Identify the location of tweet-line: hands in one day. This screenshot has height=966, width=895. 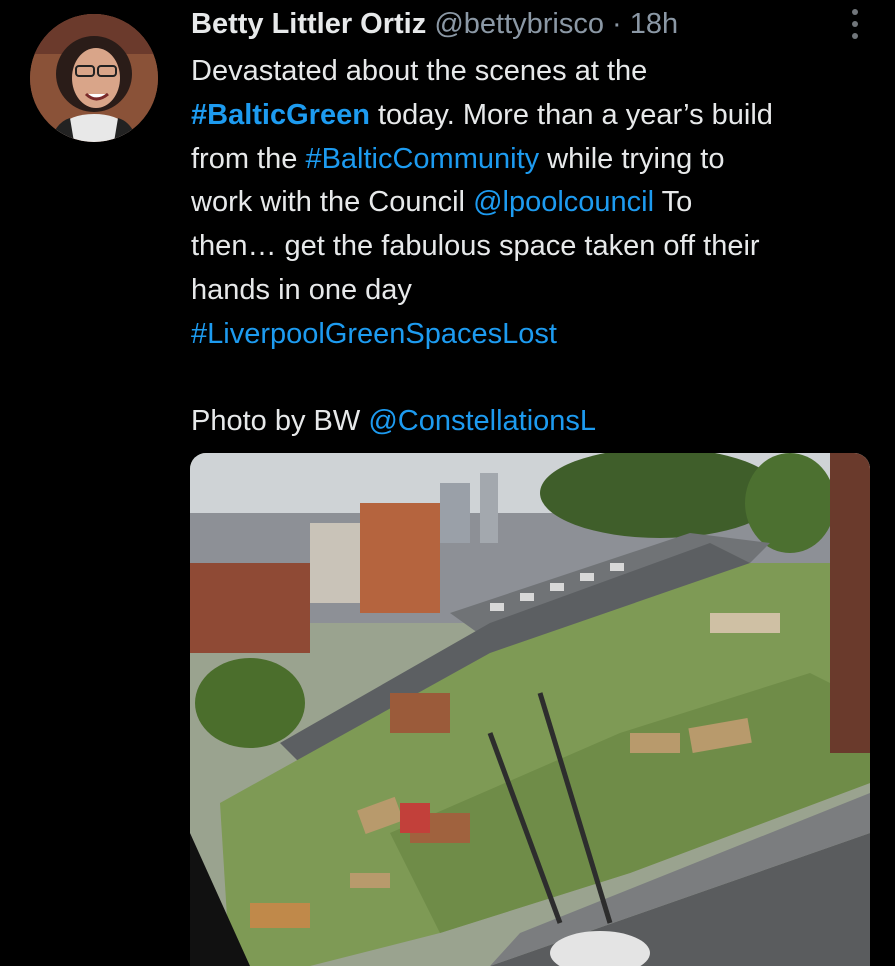
(301, 289).